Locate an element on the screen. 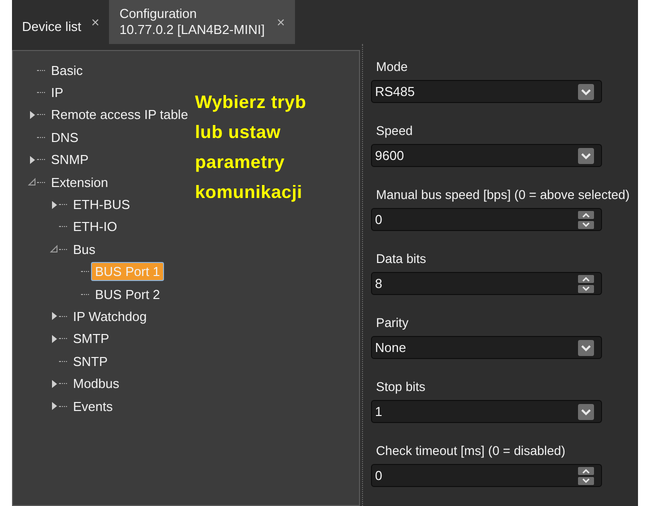 Image resolution: width=650 pixels, height=506 pixels. field-label: Parity is located at coordinates (392, 323).